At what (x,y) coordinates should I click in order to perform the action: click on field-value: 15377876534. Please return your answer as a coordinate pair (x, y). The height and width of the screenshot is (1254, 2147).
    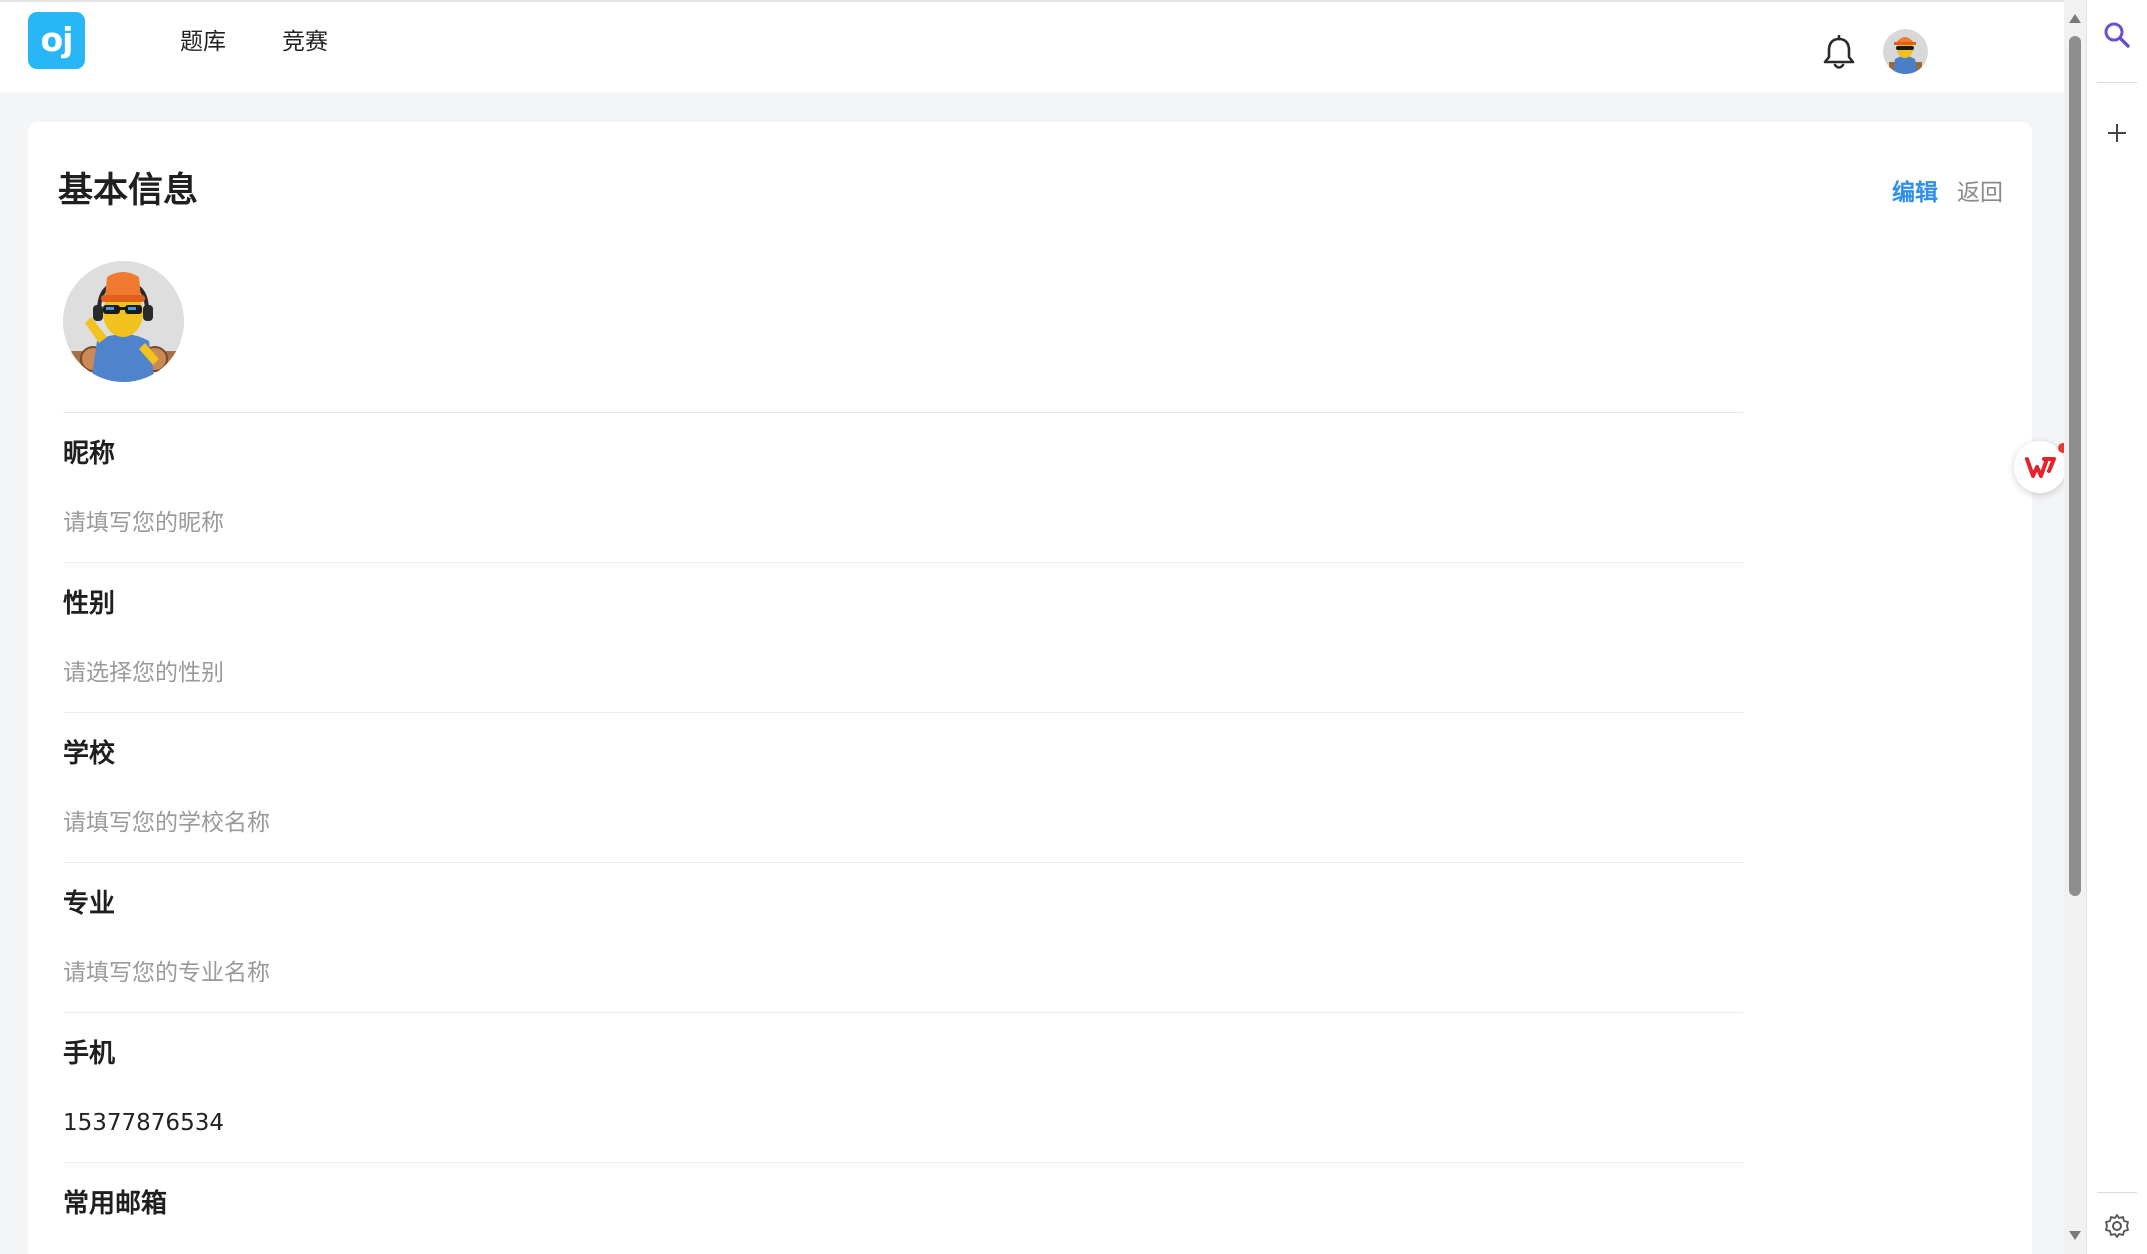
    Looking at the image, I should click on (143, 1123).